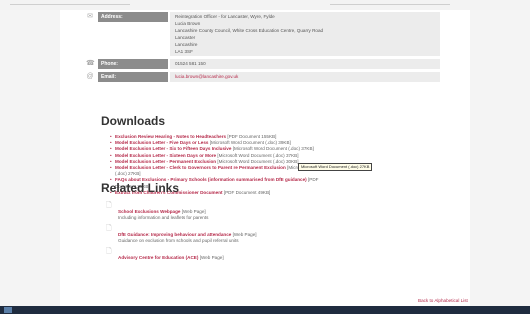 This screenshot has width=530, height=314. I want to click on address-line: Lancashire, so click(186, 44).